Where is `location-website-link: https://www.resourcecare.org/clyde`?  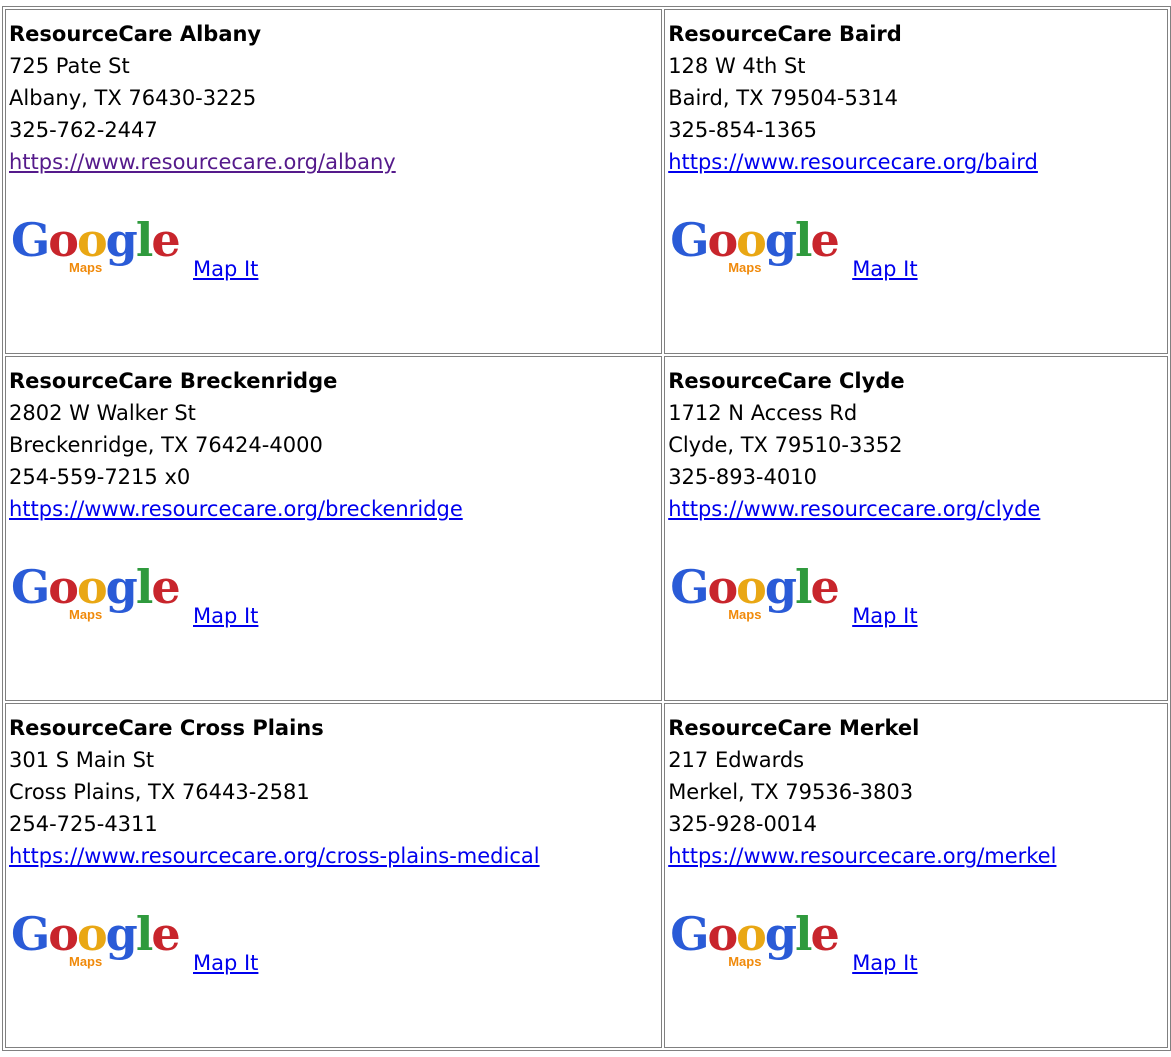
location-website-link: https://www.resourcecare.org/clyde is located at coordinates (854, 509).